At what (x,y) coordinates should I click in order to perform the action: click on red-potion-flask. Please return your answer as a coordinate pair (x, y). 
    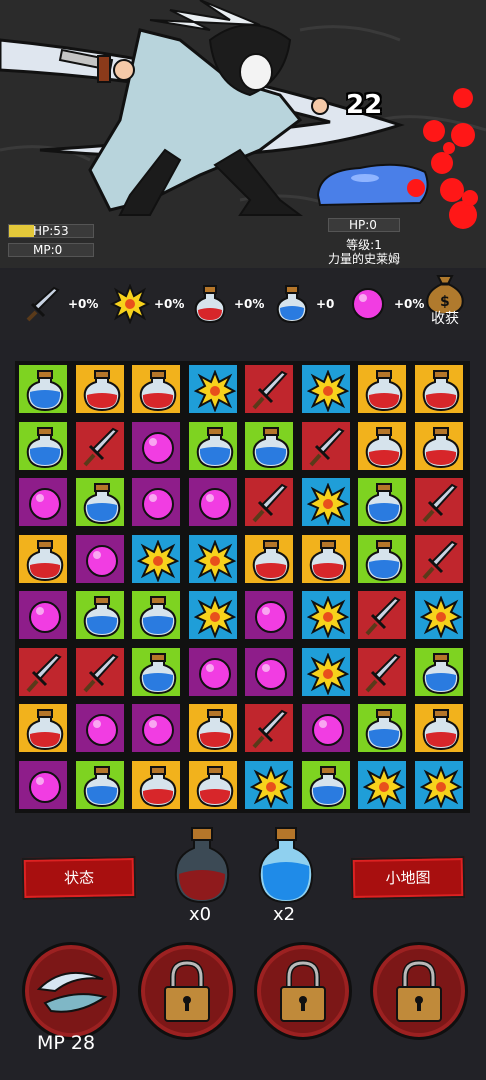
    Looking at the image, I should click on (202, 866).